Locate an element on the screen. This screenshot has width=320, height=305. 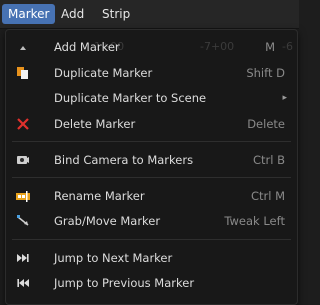
menu-item-label: Grab/Move Marker is located at coordinates (107, 221).